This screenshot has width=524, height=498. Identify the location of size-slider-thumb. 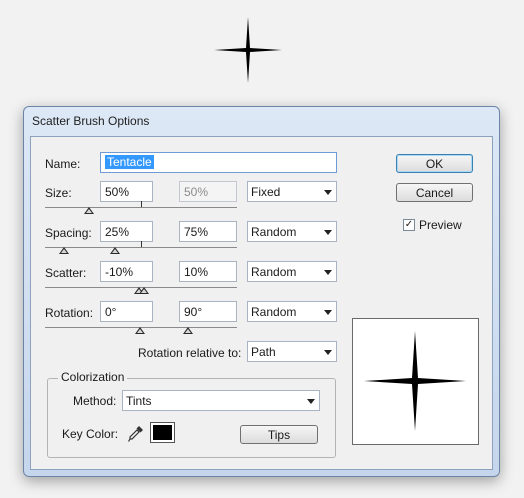
(89, 210).